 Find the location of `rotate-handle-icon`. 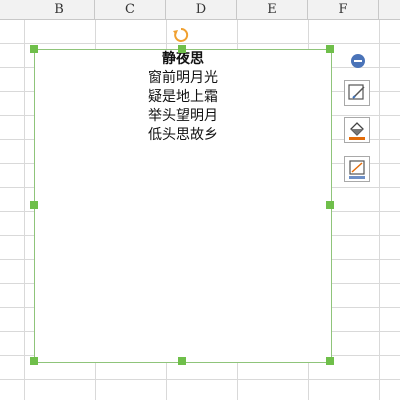

rotate-handle-icon is located at coordinates (181, 35).